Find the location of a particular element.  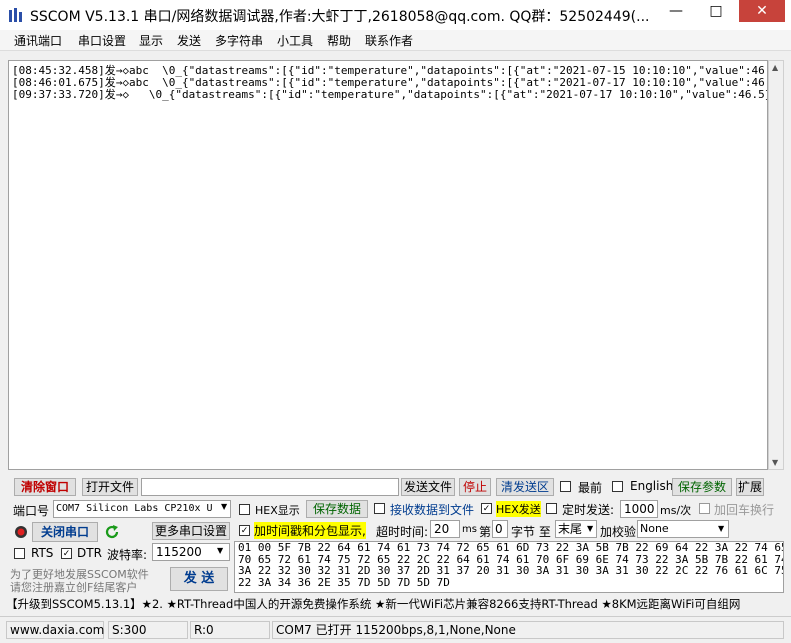

hex-display-label: HEX显示 is located at coordinates (277, 510).